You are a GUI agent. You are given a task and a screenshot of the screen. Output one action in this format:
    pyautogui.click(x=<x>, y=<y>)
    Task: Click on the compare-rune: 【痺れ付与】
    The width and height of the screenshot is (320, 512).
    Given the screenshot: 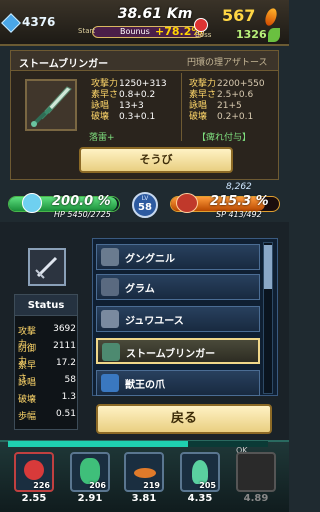 What is the action you would take?
    pyautogui.click(x=224, y=138)
    